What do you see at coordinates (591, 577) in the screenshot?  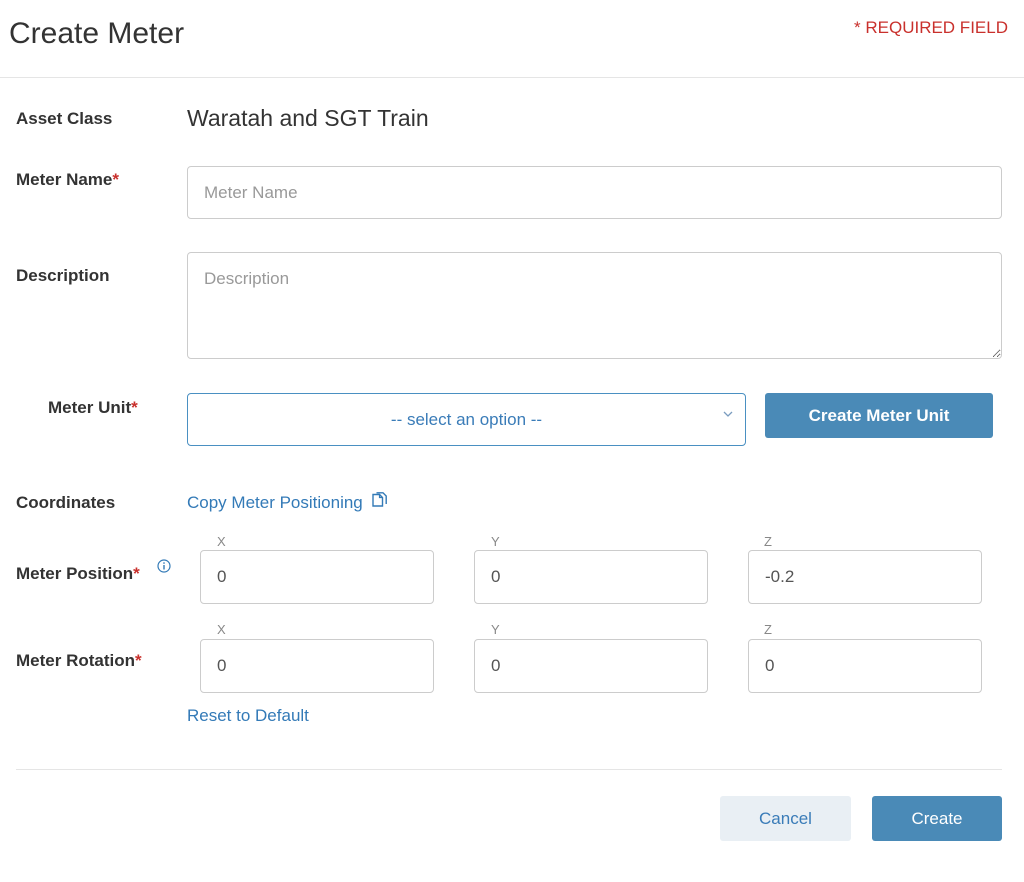 I see `meter-position-y-input` at bounding box center [591, 577].